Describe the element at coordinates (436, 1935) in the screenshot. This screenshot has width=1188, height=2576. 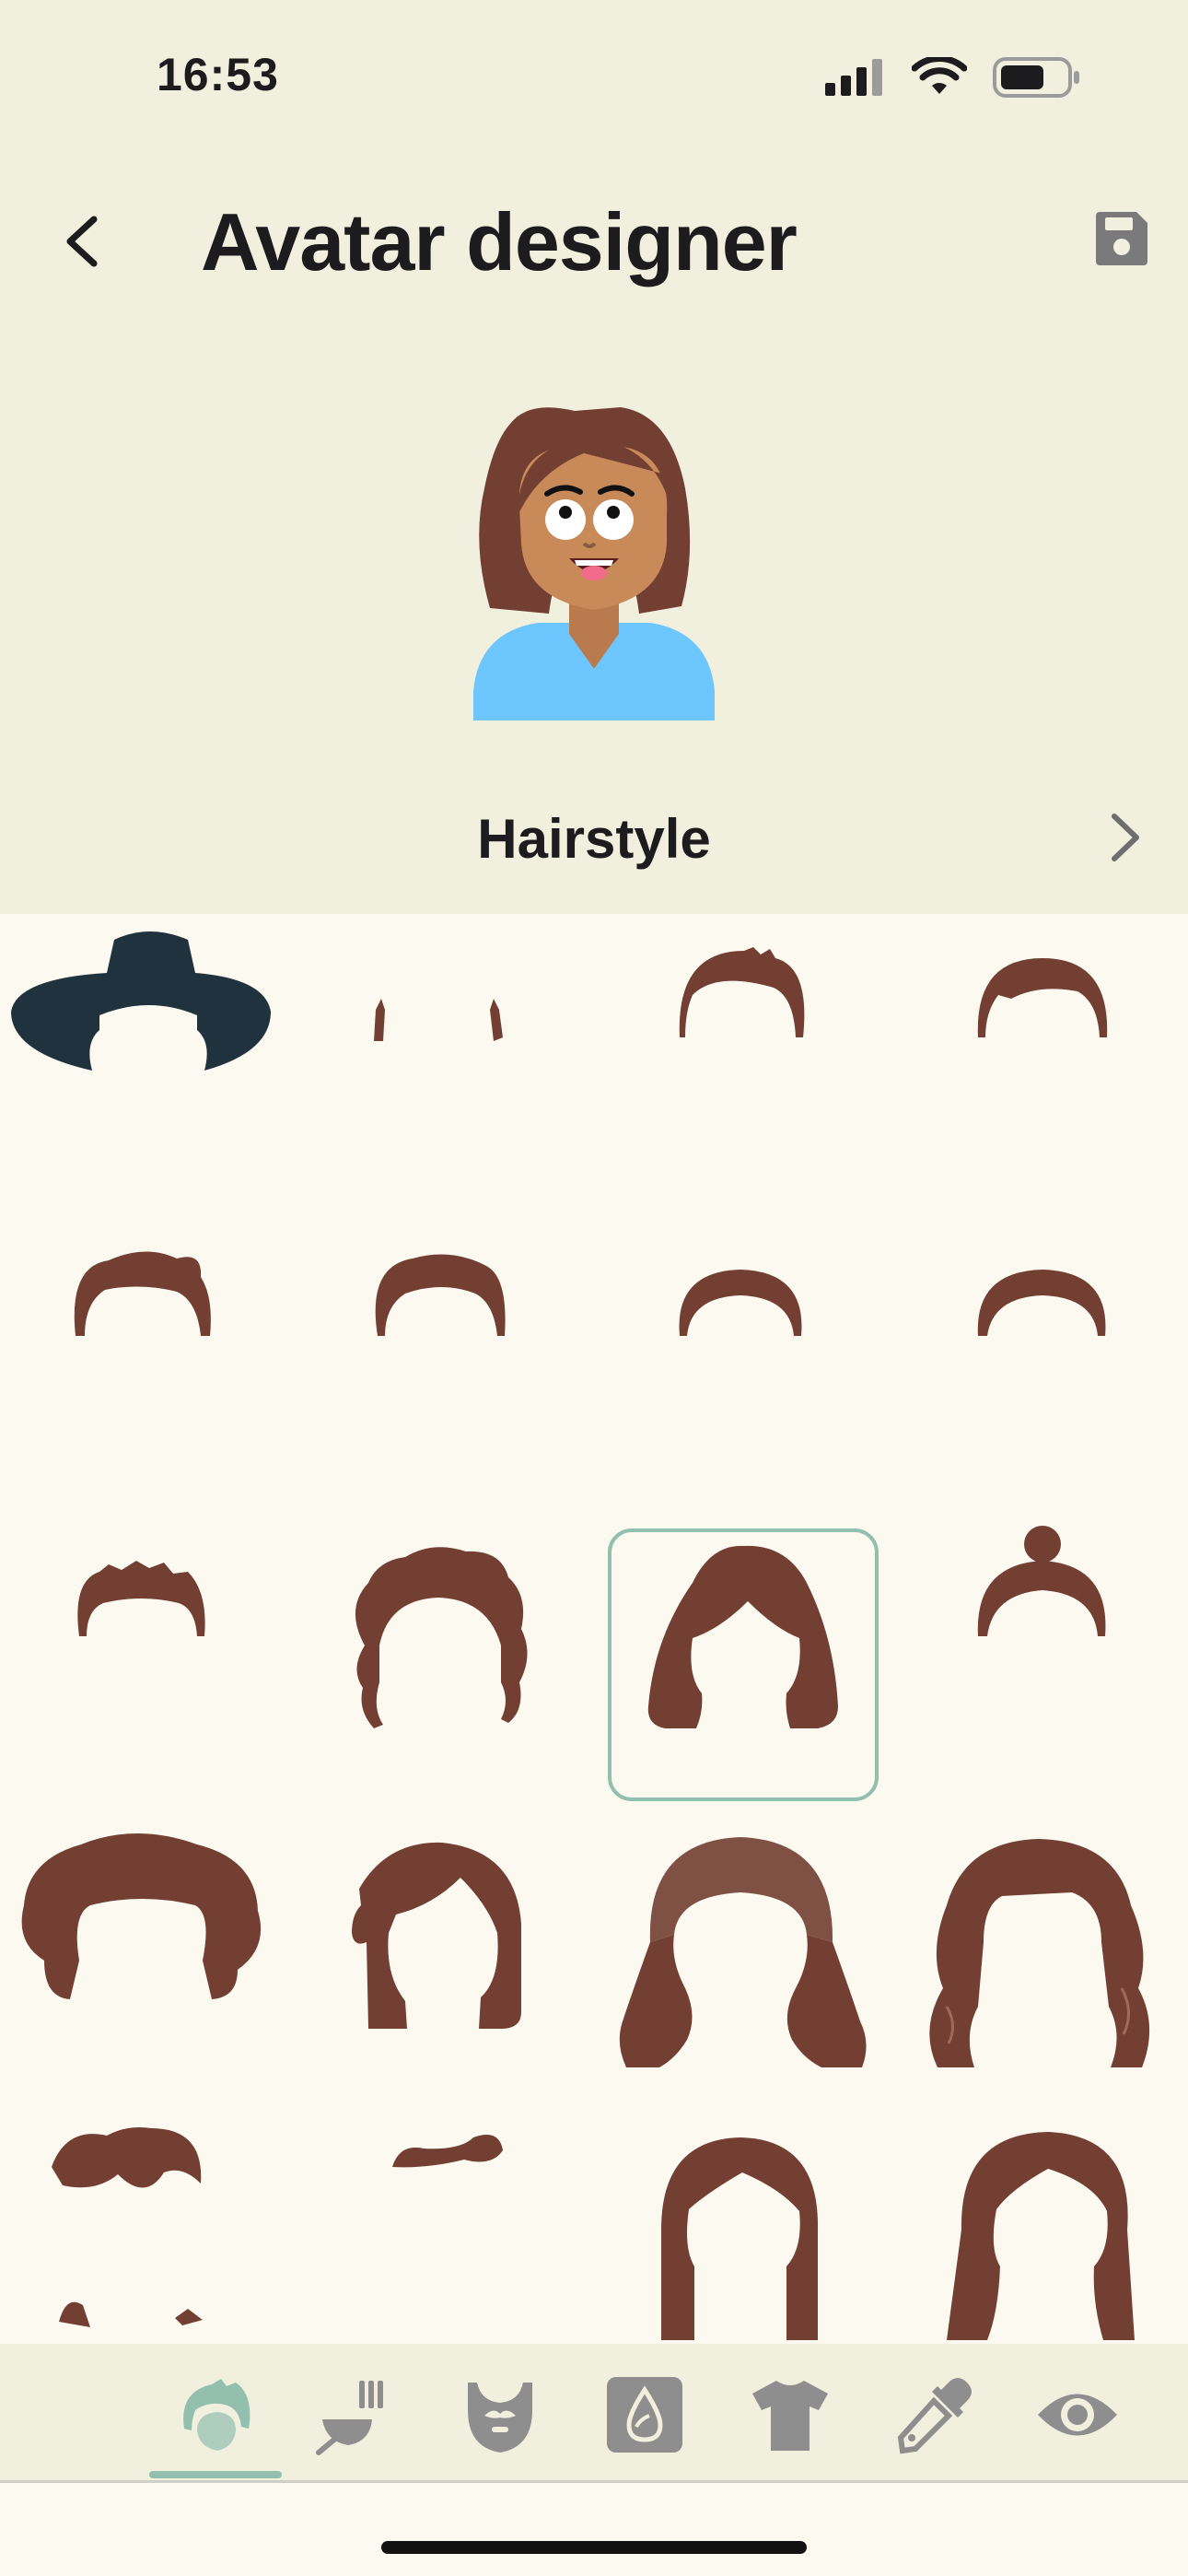
I see `hair-side-bob-icon` at that location.